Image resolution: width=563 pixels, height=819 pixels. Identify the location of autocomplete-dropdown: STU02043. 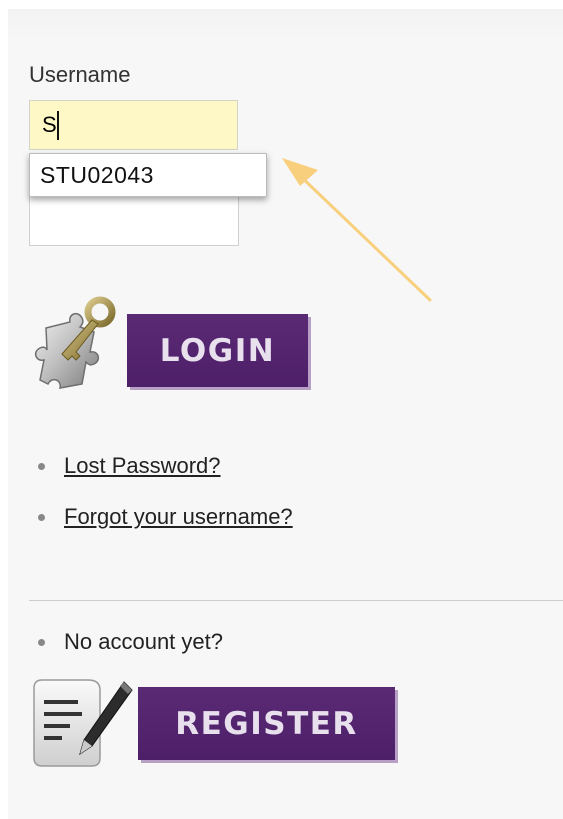
(148, 175).